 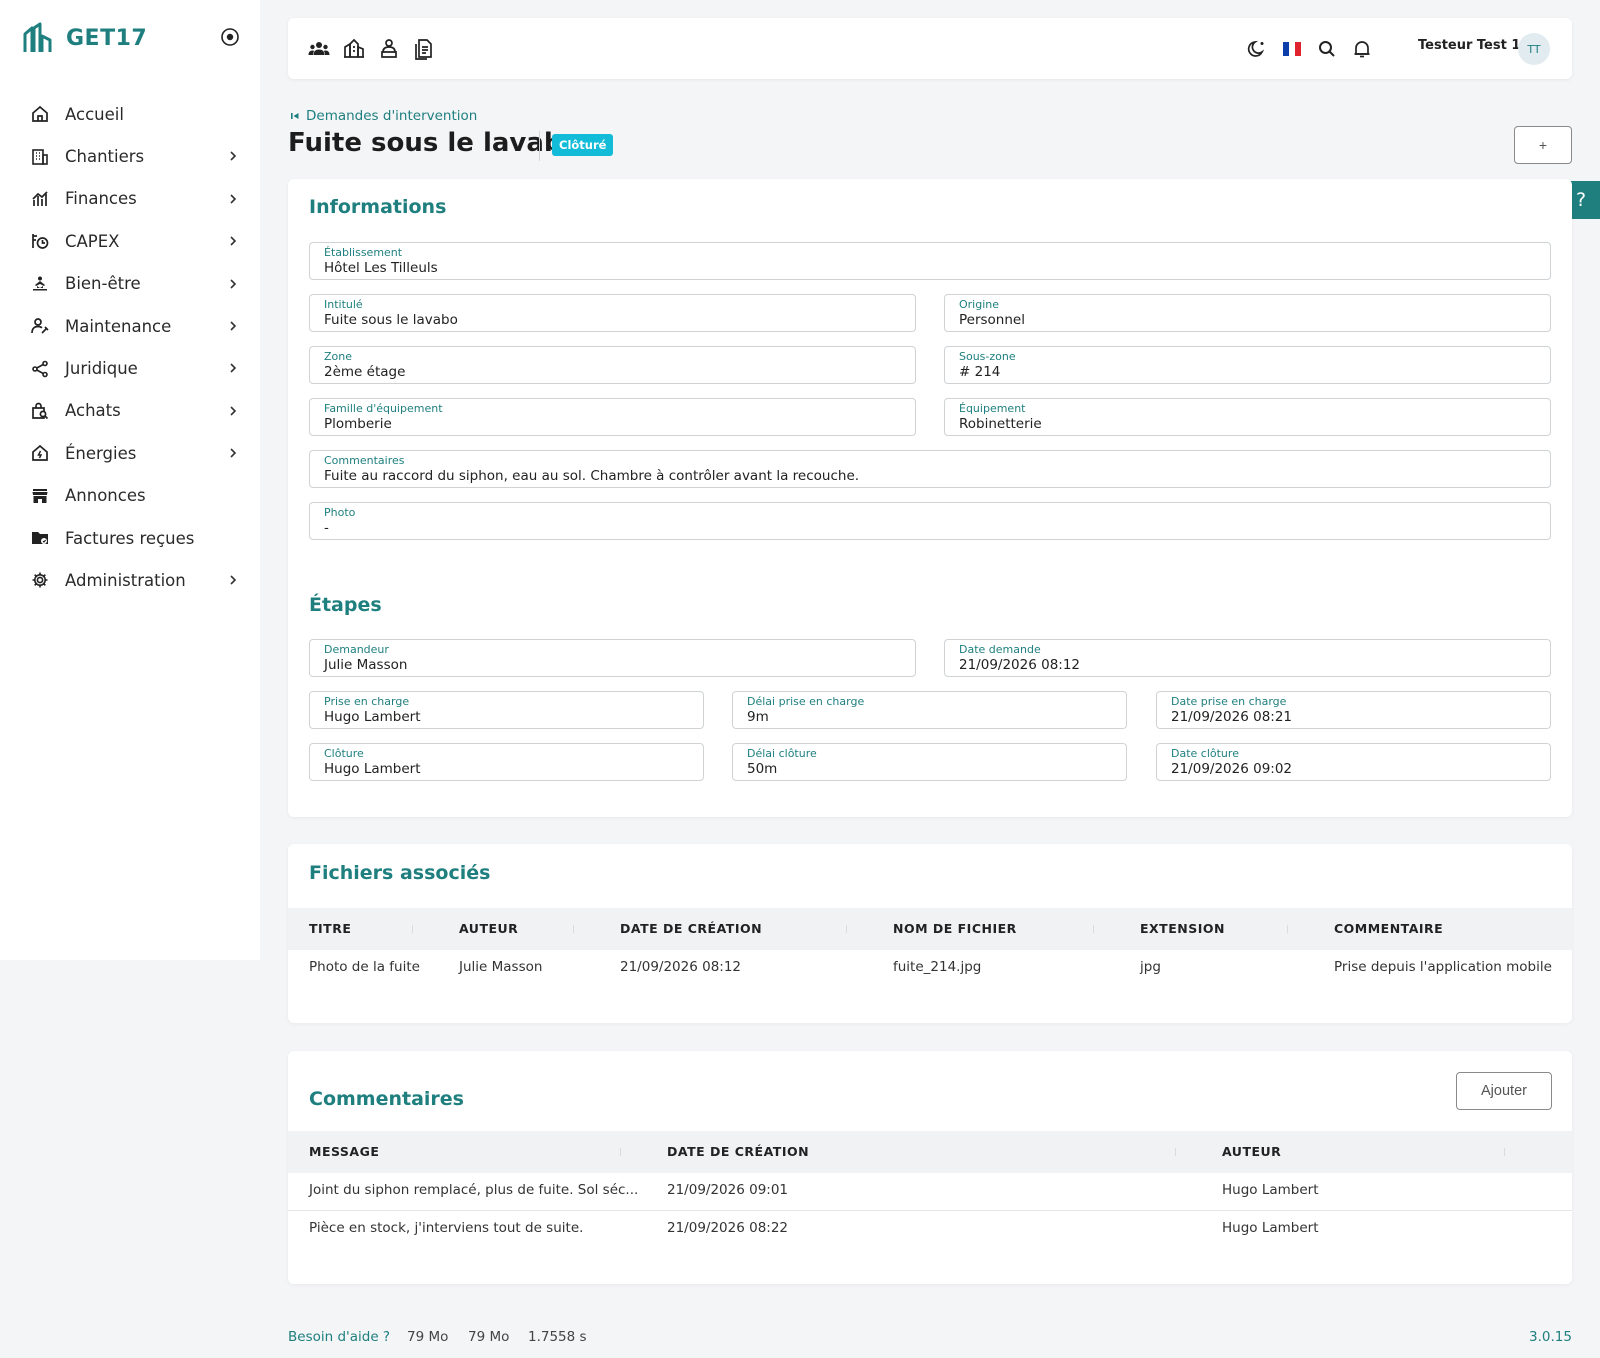 I want to click on column-header-message: MESSAGE, so click(x=344, y=1151).